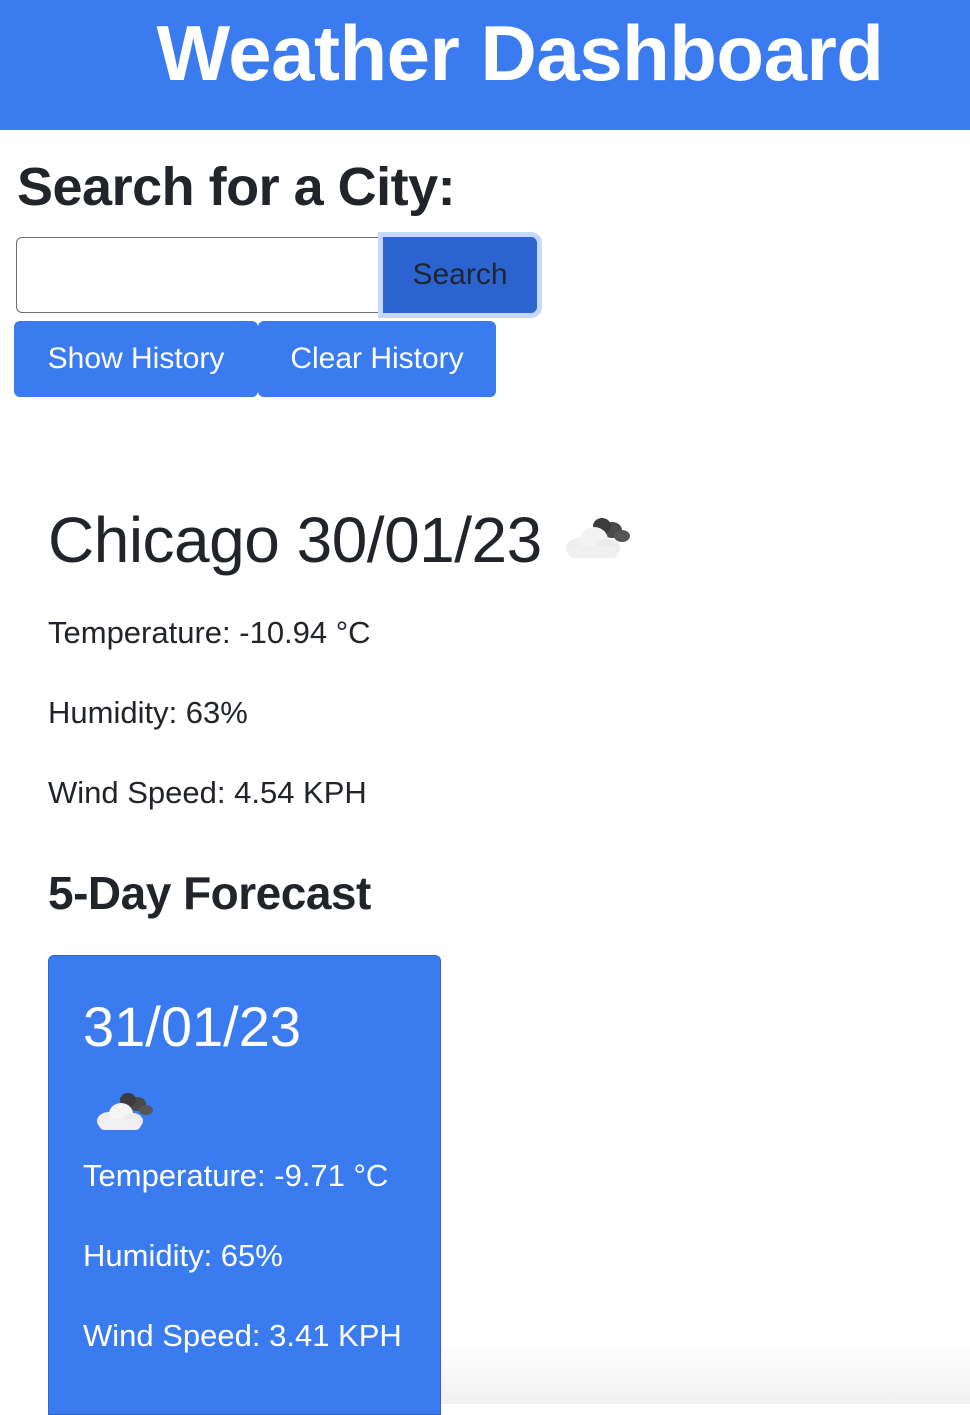 Image resolution: width=970 pixels, height=1415 pixels. What do you see at coordinates (209, 632) in the screenshot?
I see `current-temperature: Temperature: -10.94 °C` at bounding box center [209, 632].